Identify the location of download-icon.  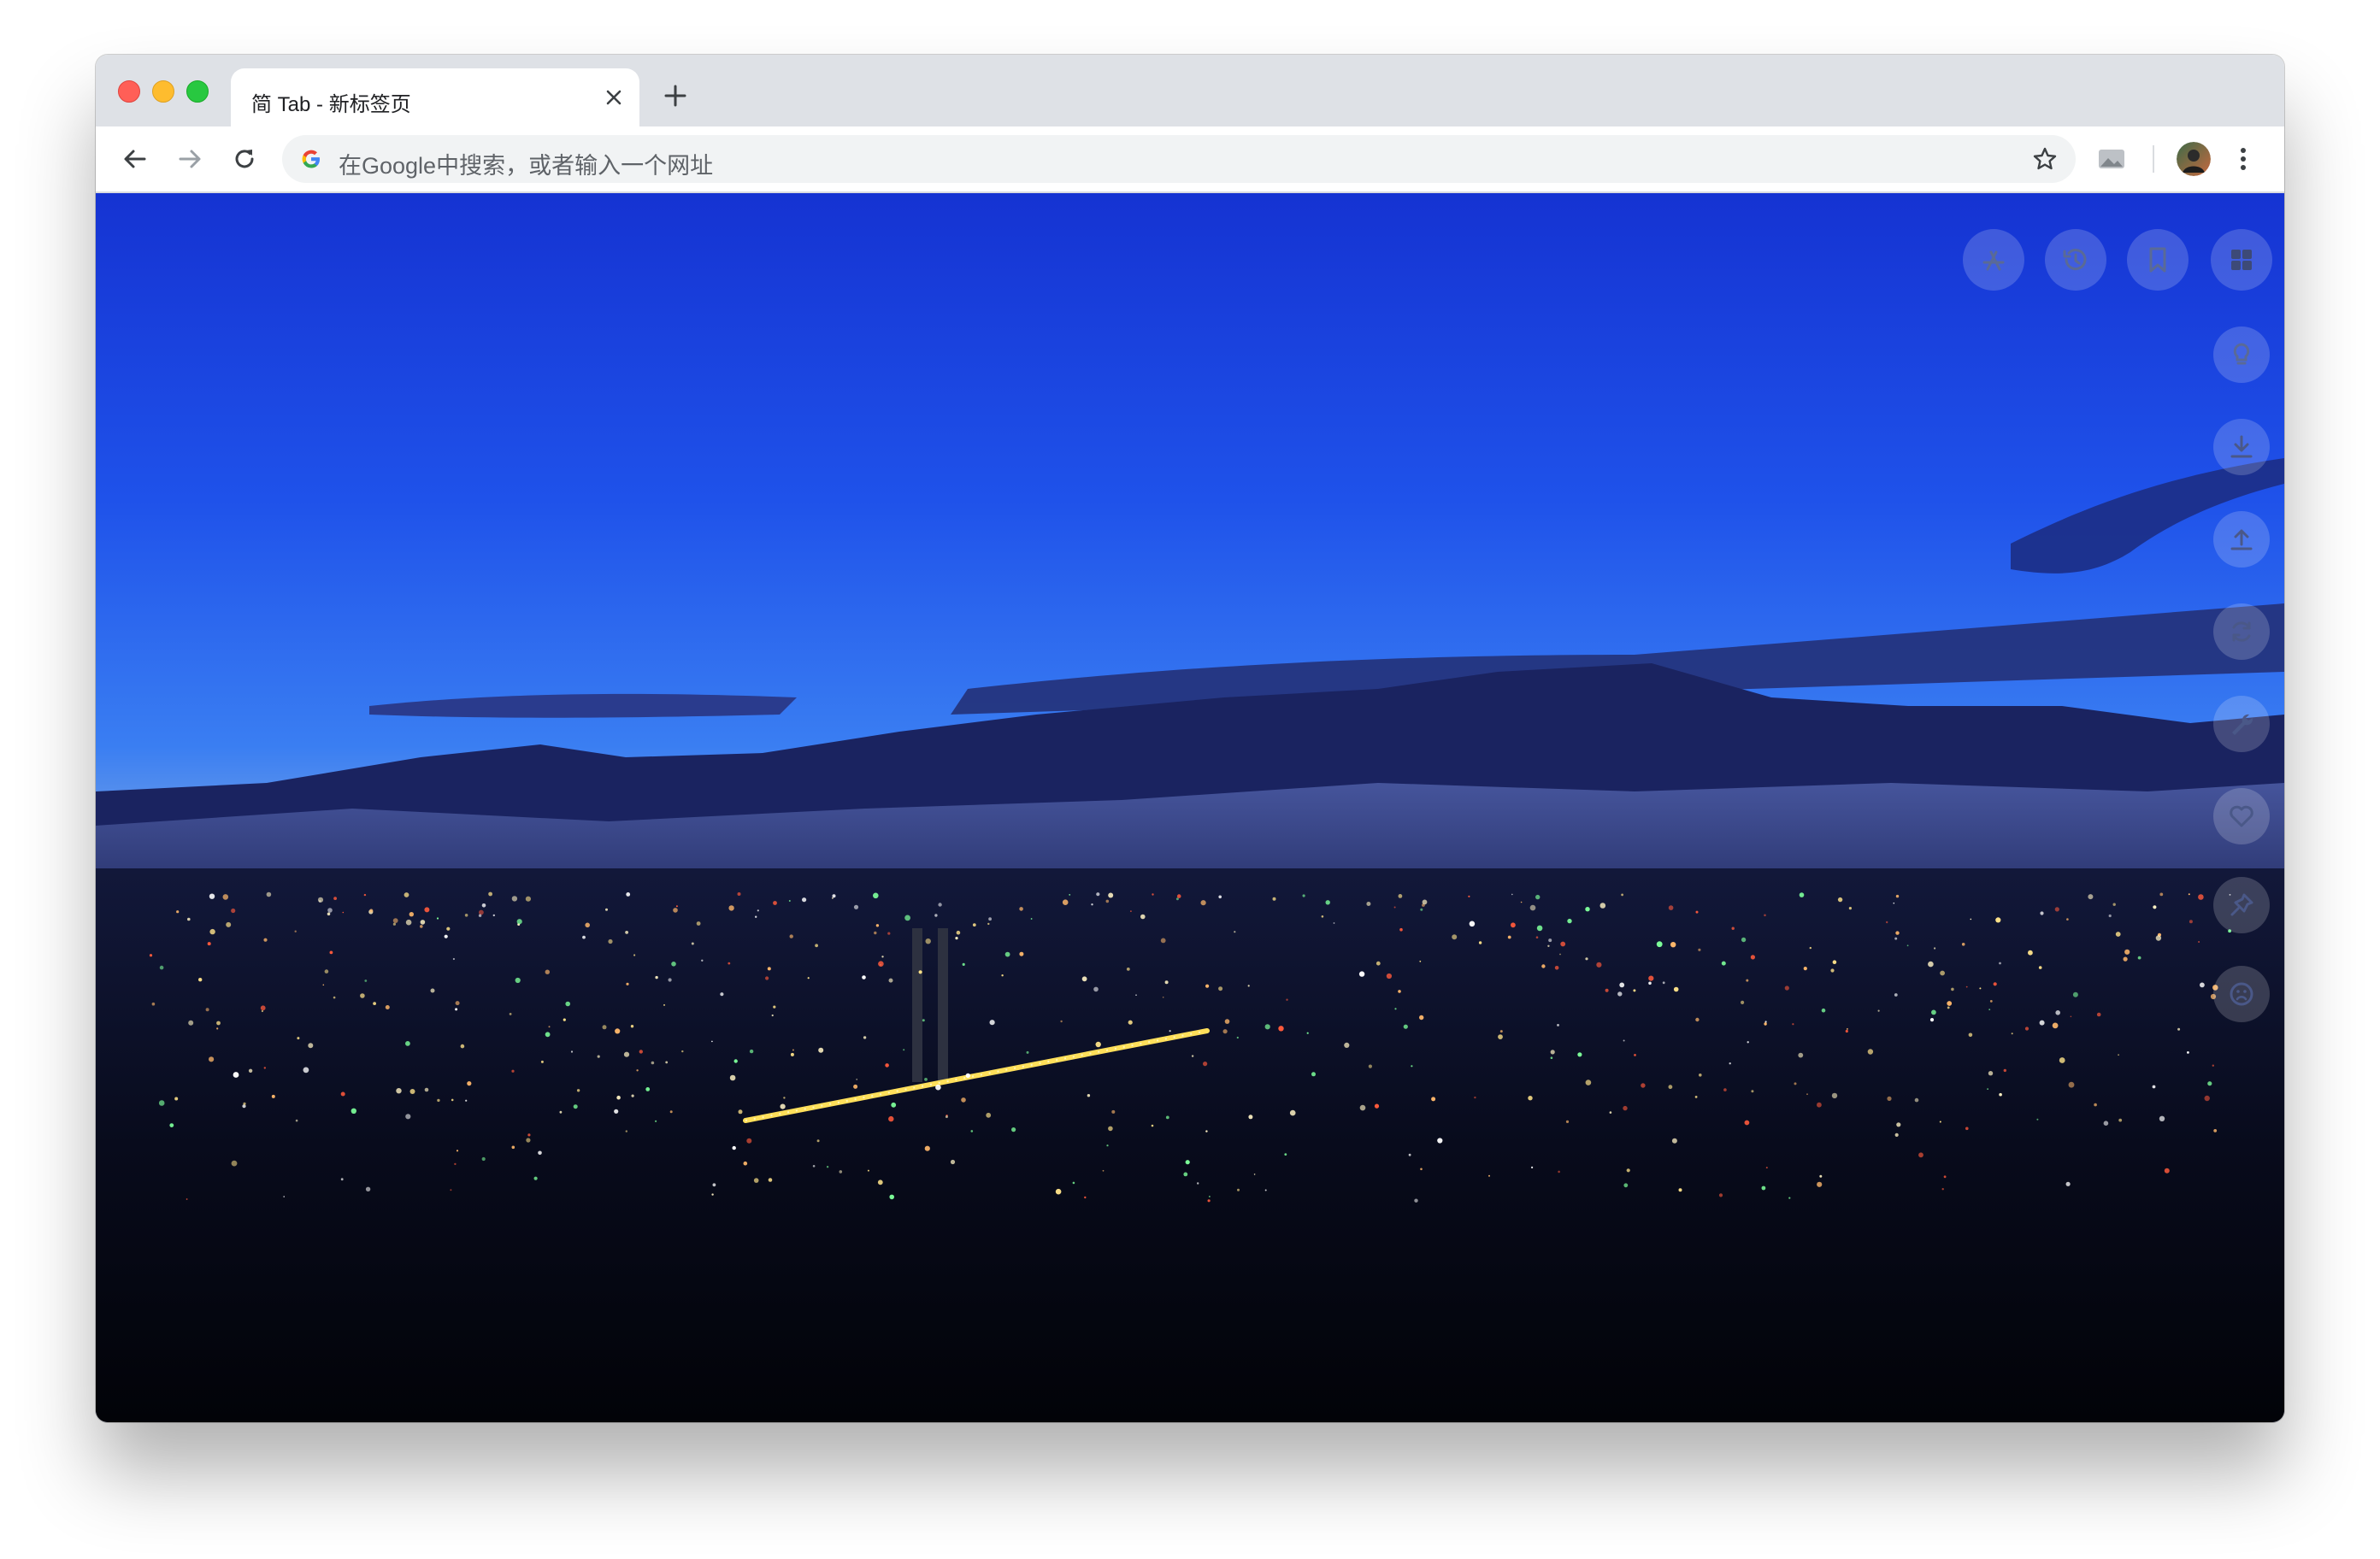
(2242, 447).